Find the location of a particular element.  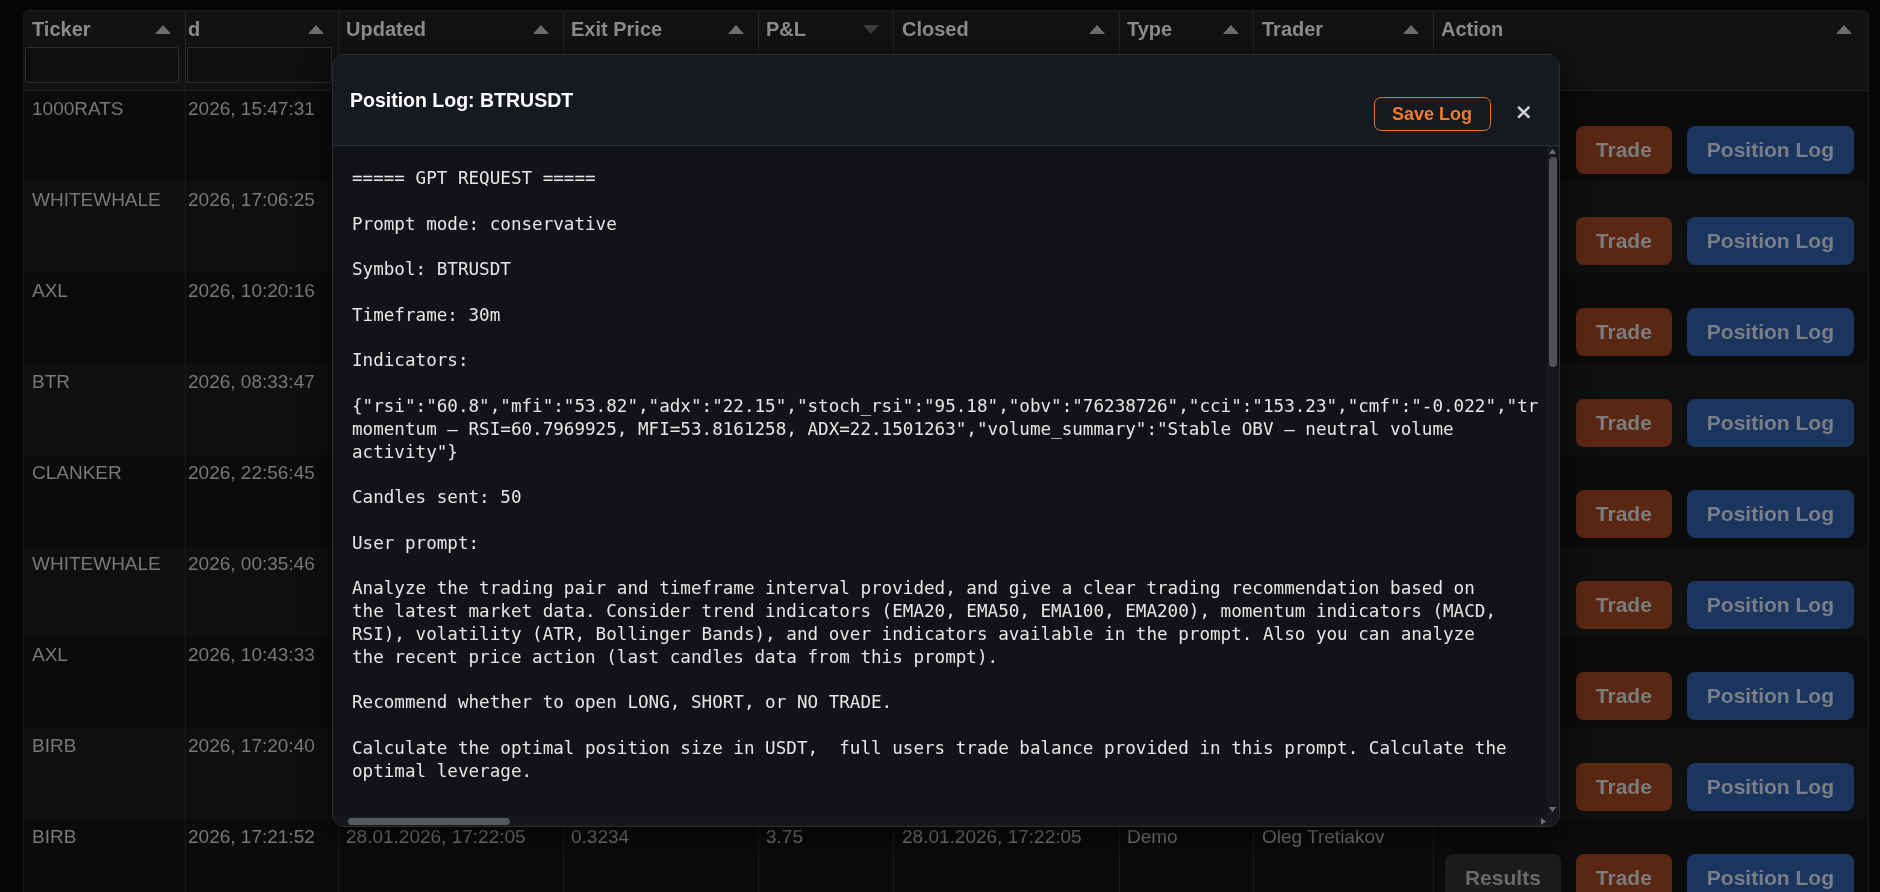

trader-name: Oleg Tretiakov is located at coordinates (1323, 837).